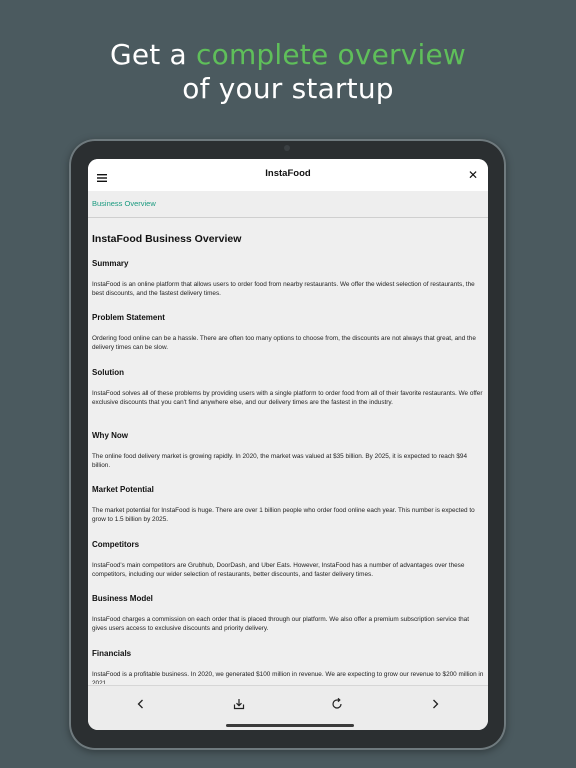  What do you see at coordinates (110, 263) in the screenshot?
I see `section-heading: Summary` at bounding box center [110, 263].